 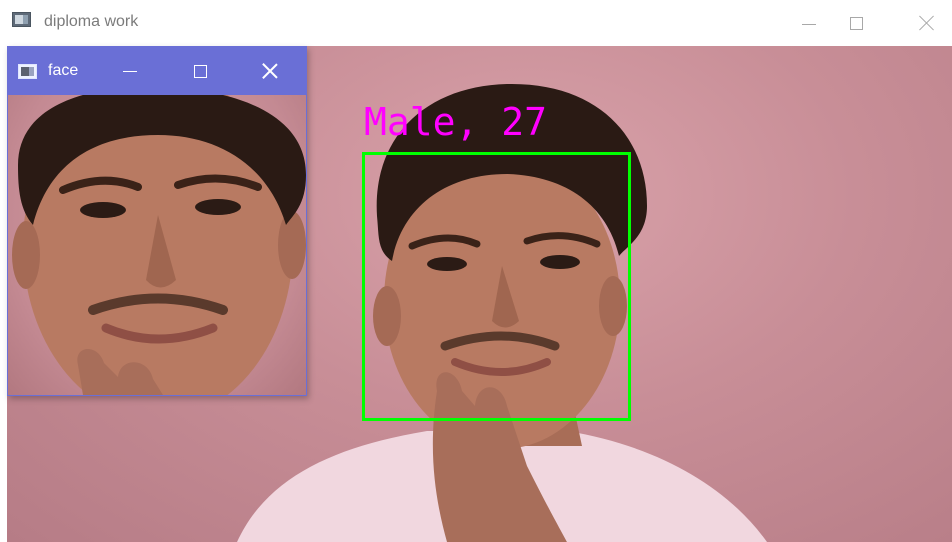 I want to click on main-window-titlebar: diploma work, so click(x=476, y=23).